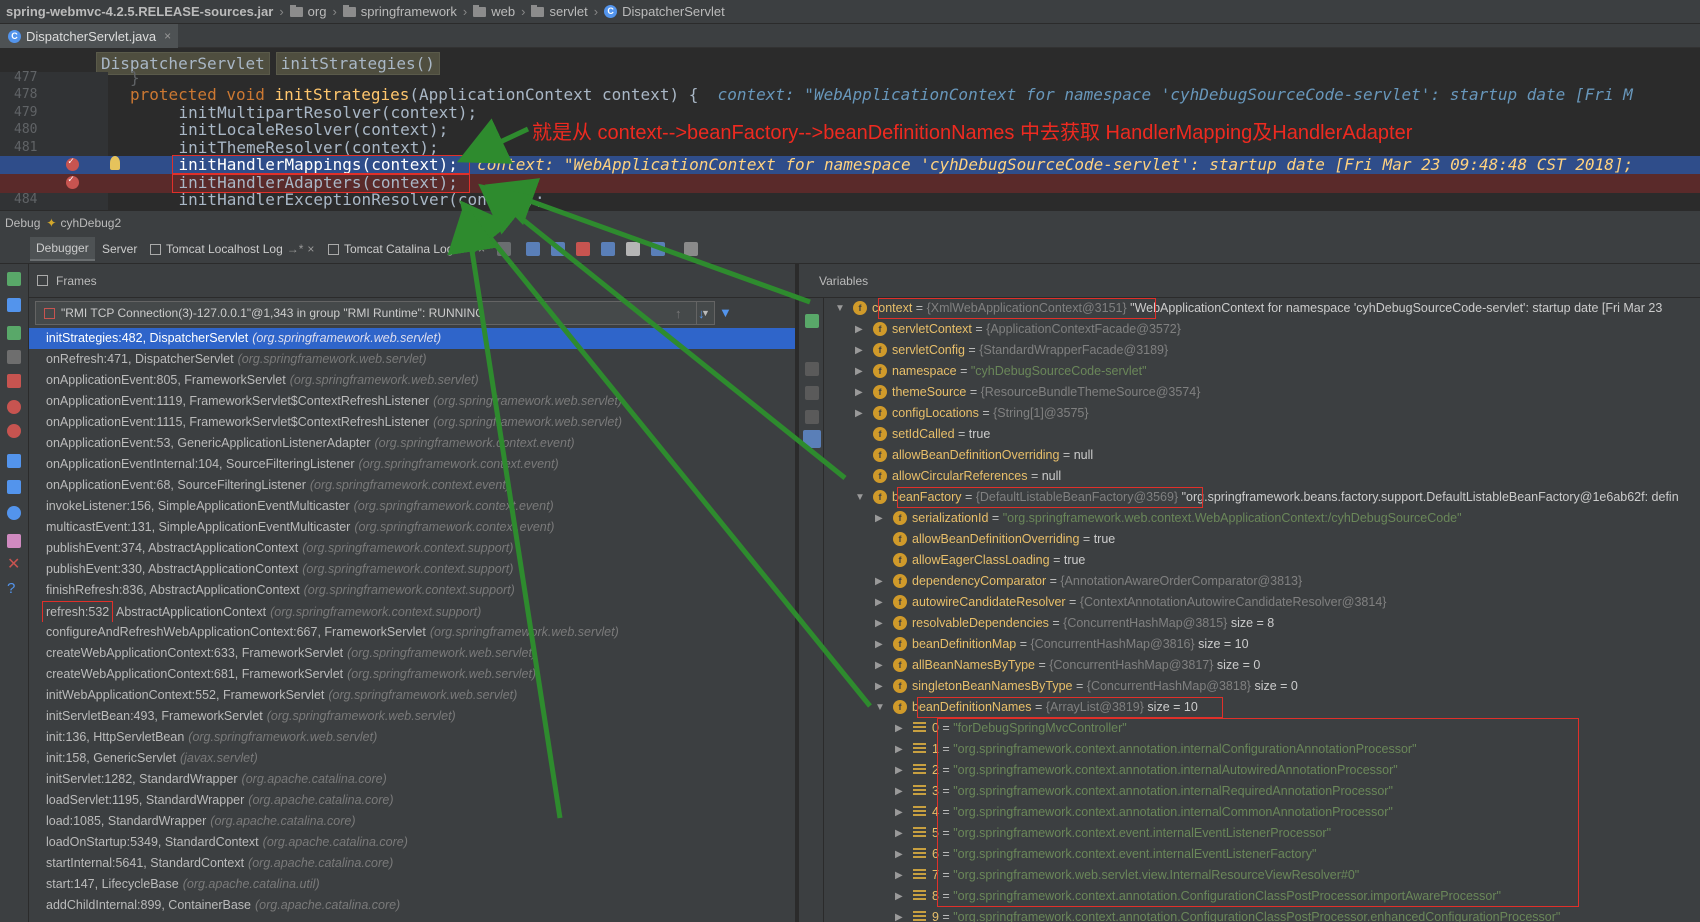 The width and height of the screenshot is (1700, 922). What do you see at coordinates (558, 249) in the screenshot?
I see `step-into-icon` at bounding box center [558, 249].